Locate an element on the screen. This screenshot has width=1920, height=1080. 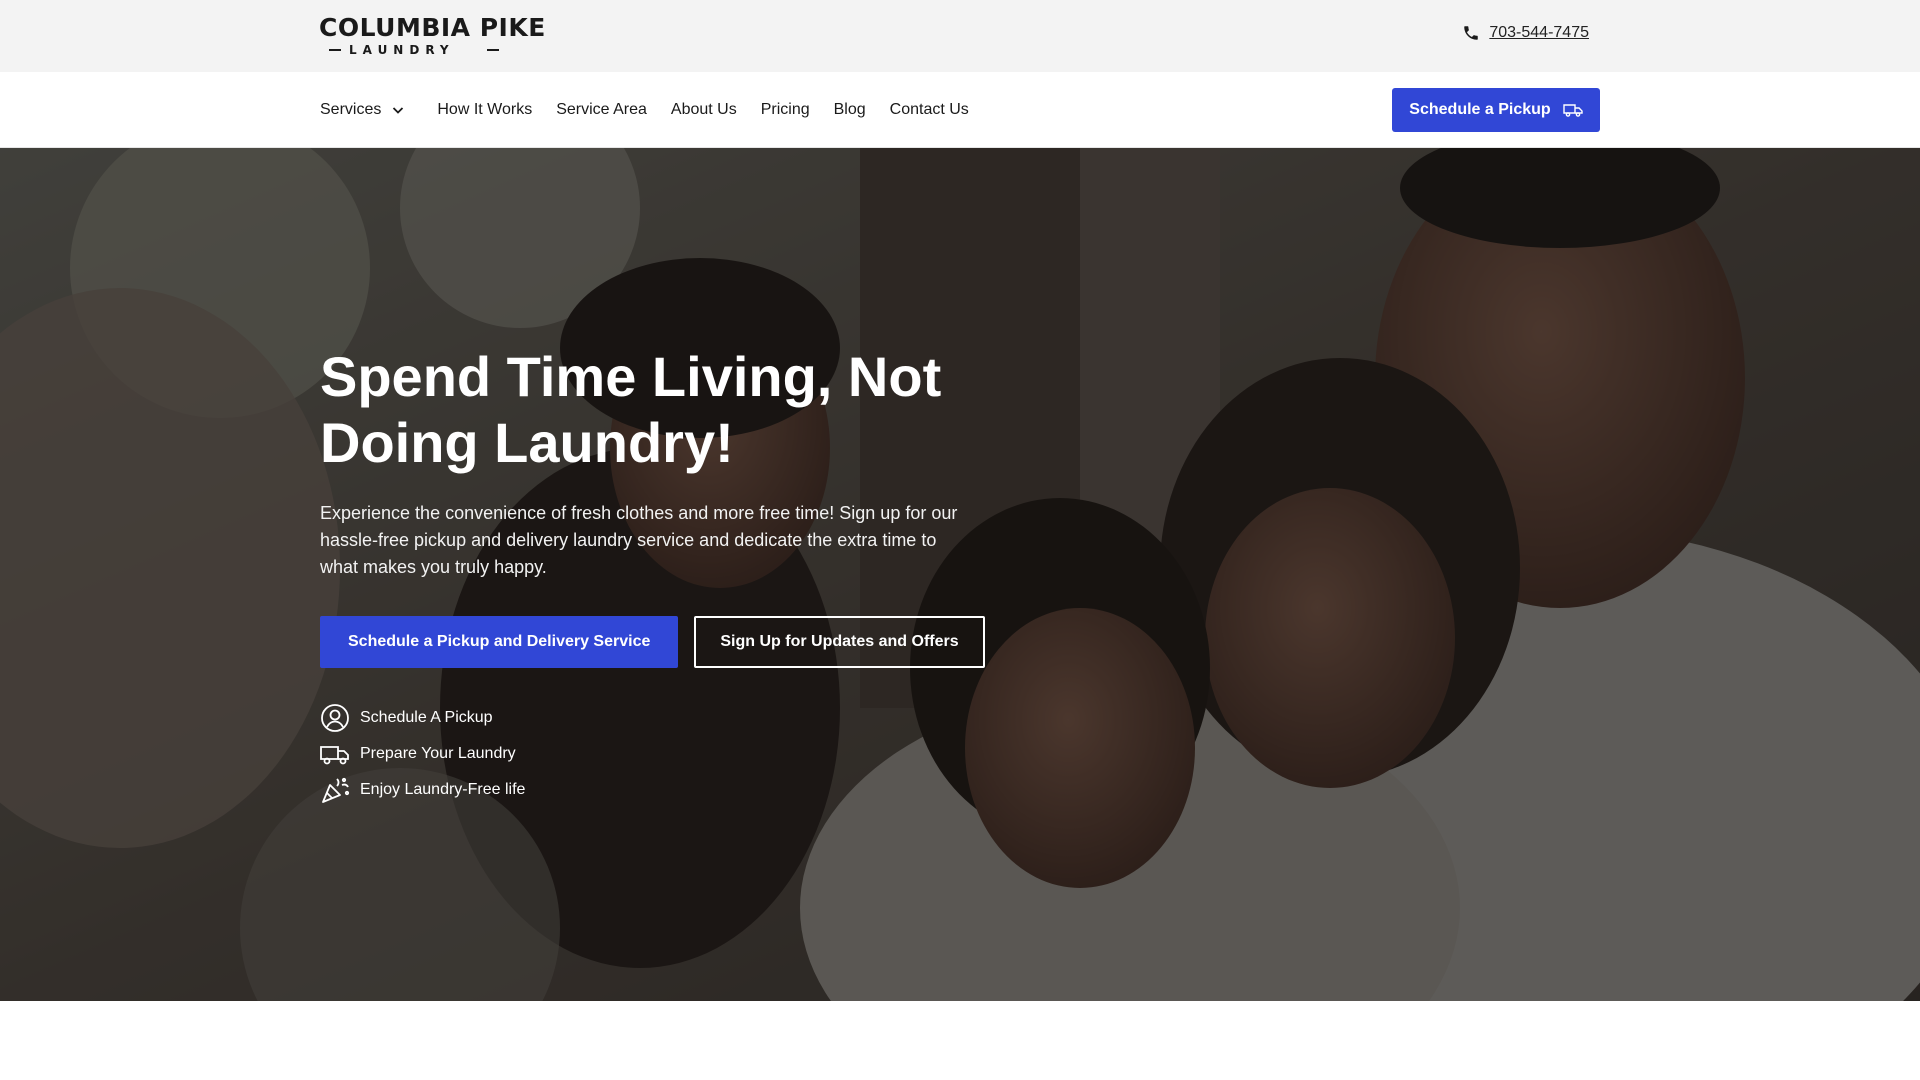
nav-item-label: Services is located at coordinates (351, 109).